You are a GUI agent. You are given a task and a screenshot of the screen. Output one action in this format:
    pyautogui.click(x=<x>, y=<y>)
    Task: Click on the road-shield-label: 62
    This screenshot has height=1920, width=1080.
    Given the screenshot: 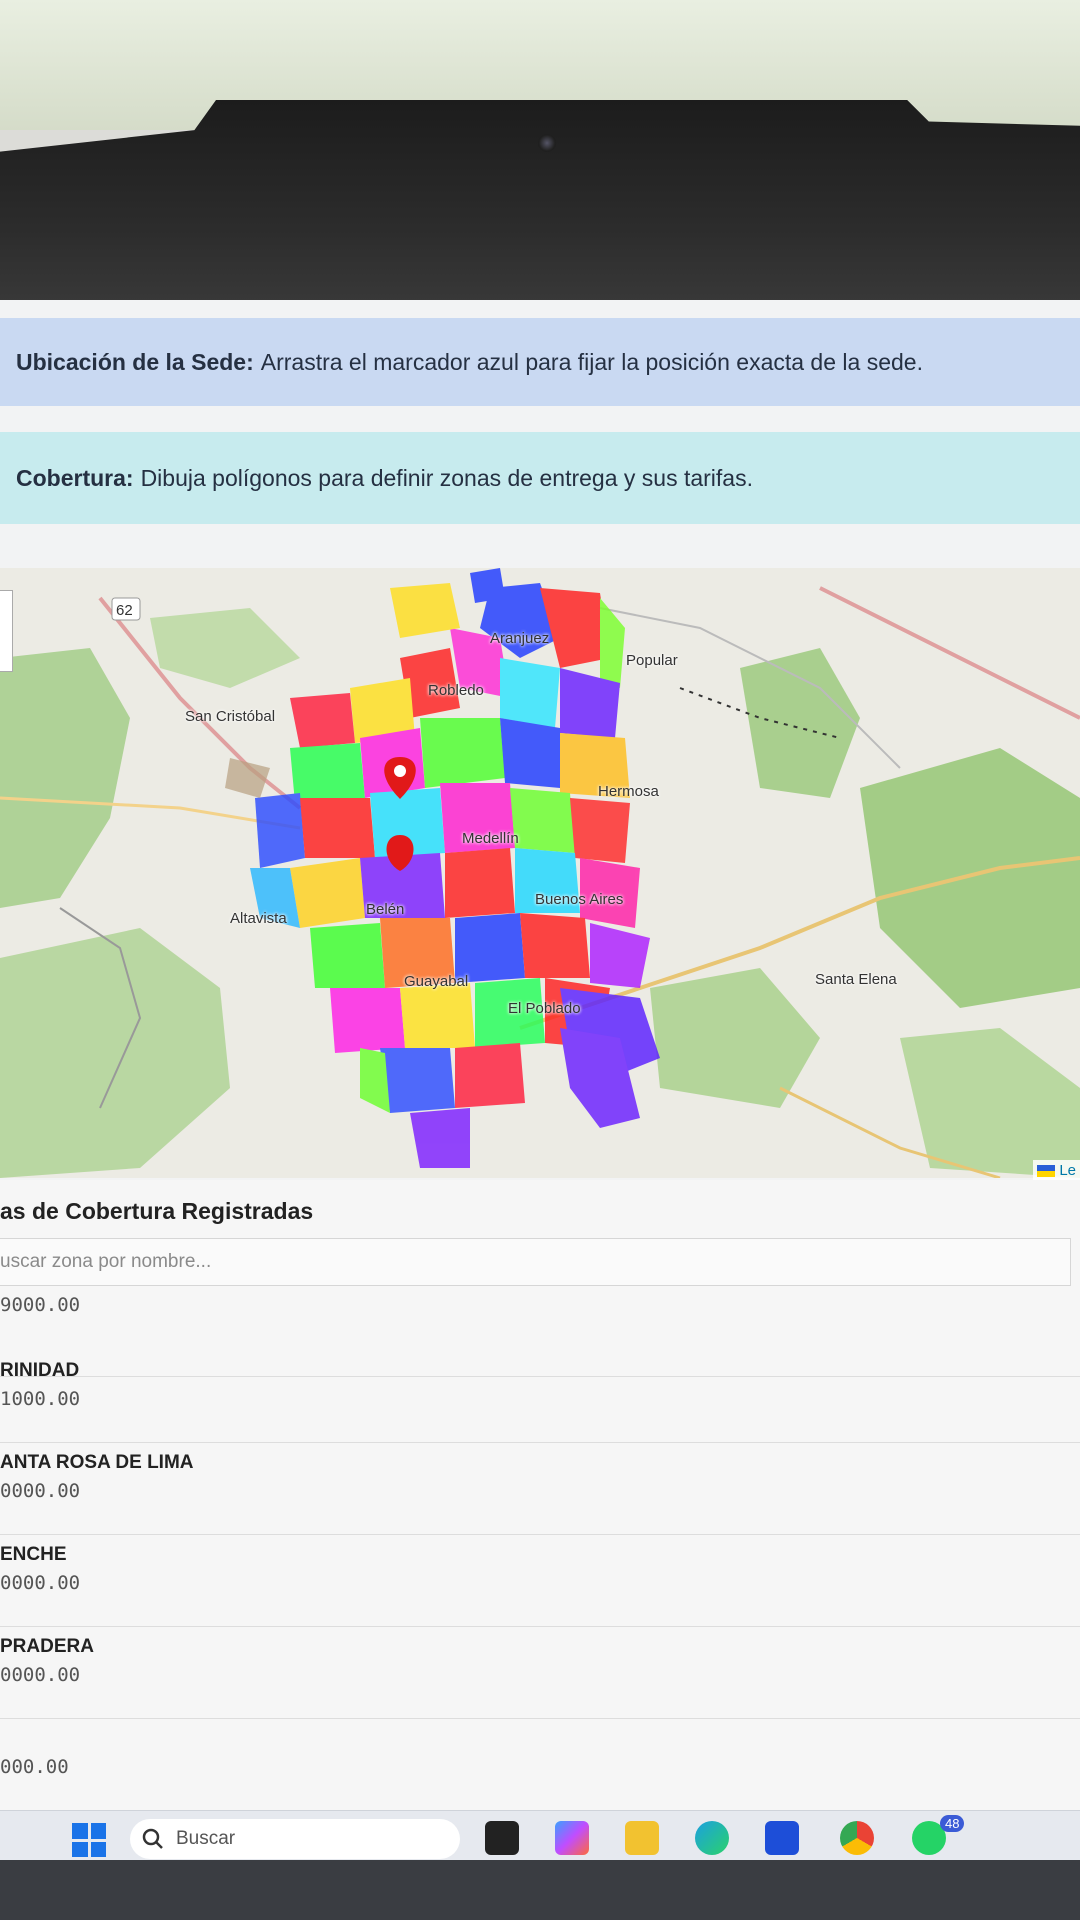 What is the action you would take?
    pyautogui.click(x=124, y=610)
    